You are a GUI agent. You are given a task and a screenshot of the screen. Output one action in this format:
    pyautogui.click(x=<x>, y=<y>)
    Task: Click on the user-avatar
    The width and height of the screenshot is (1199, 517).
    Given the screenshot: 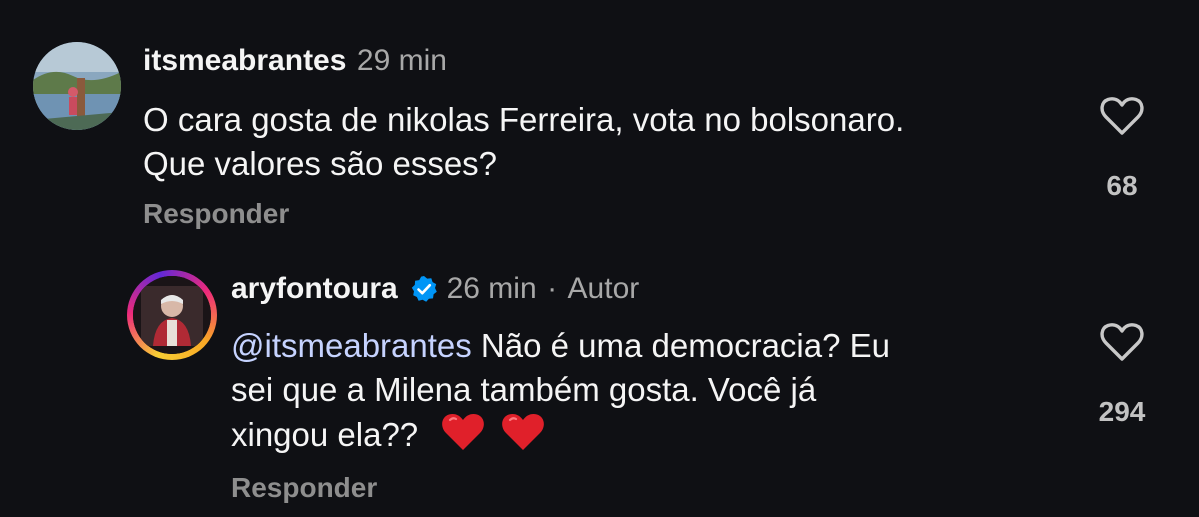 What is the action you would take?
    pyautogui.click(x=172, y=315)
    